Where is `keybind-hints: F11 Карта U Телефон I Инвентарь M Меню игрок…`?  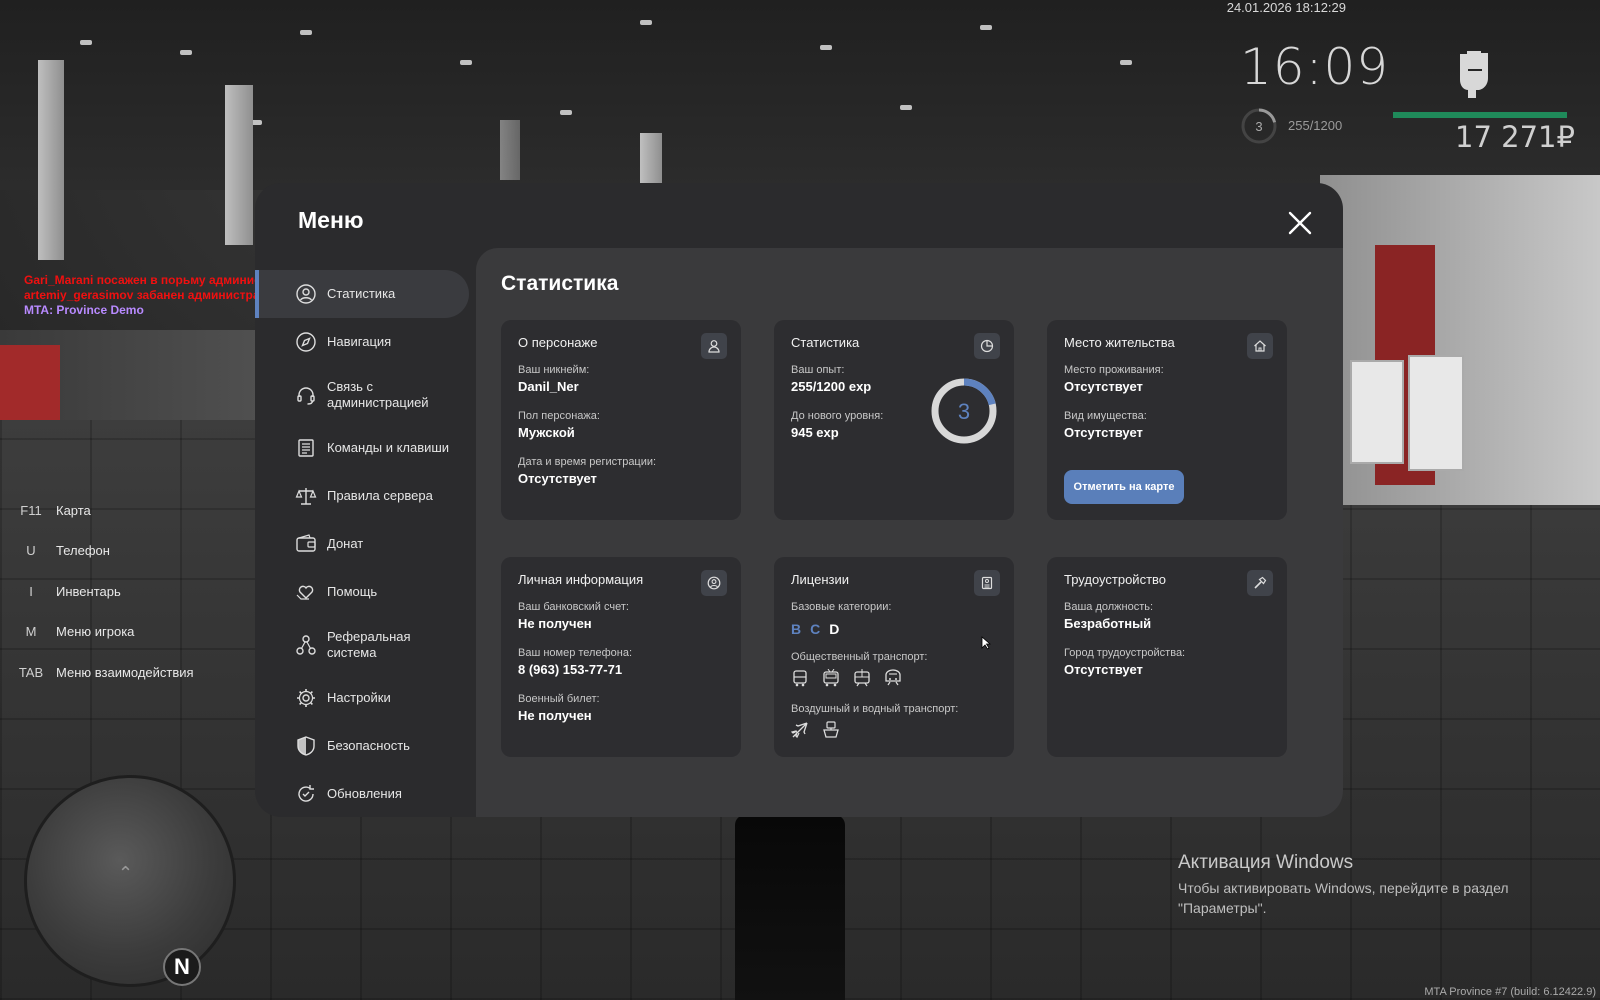
keybind-hints: F11 Карта U Телефон I Инвентарь M Меню игрок… is located at coordinates (105, 591).